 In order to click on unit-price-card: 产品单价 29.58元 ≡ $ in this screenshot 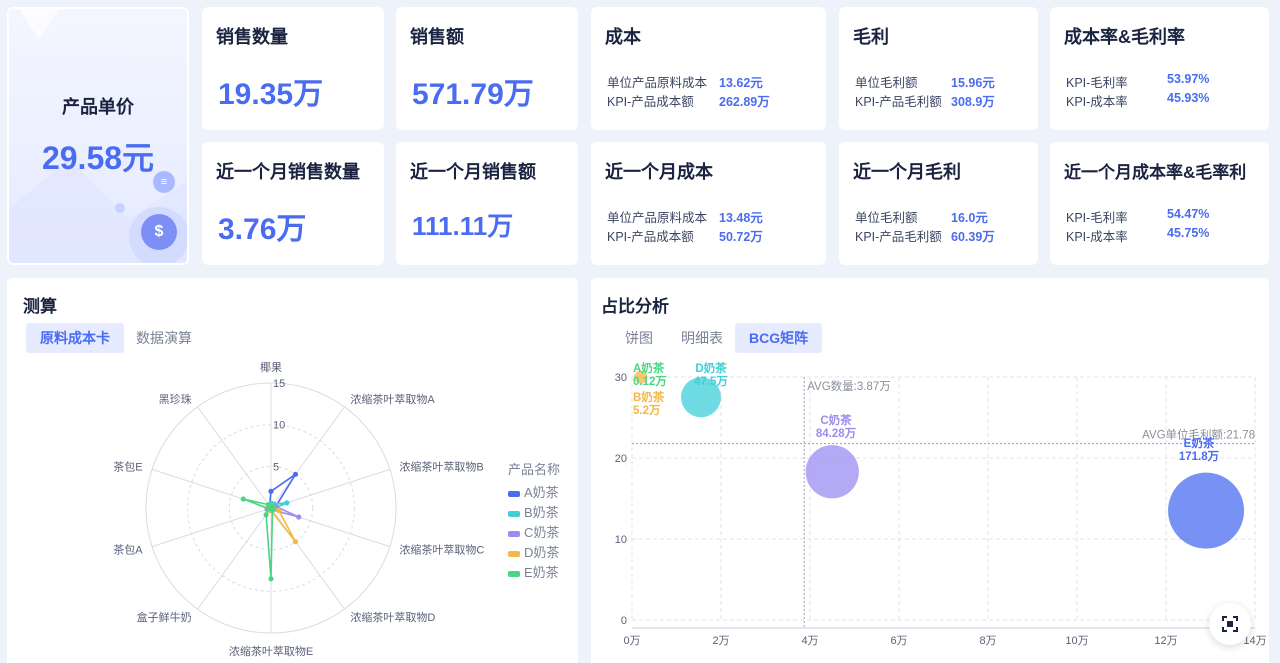, I will do `click(98, 136)`.